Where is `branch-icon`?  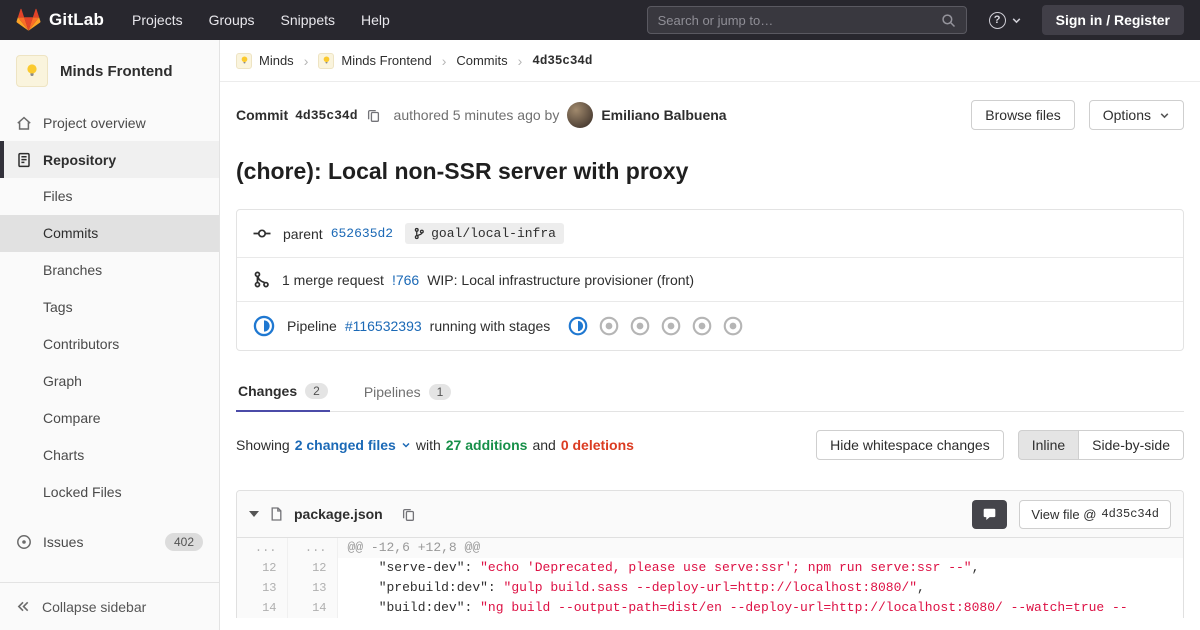 branch-icon is located at coordinates (419, 233).